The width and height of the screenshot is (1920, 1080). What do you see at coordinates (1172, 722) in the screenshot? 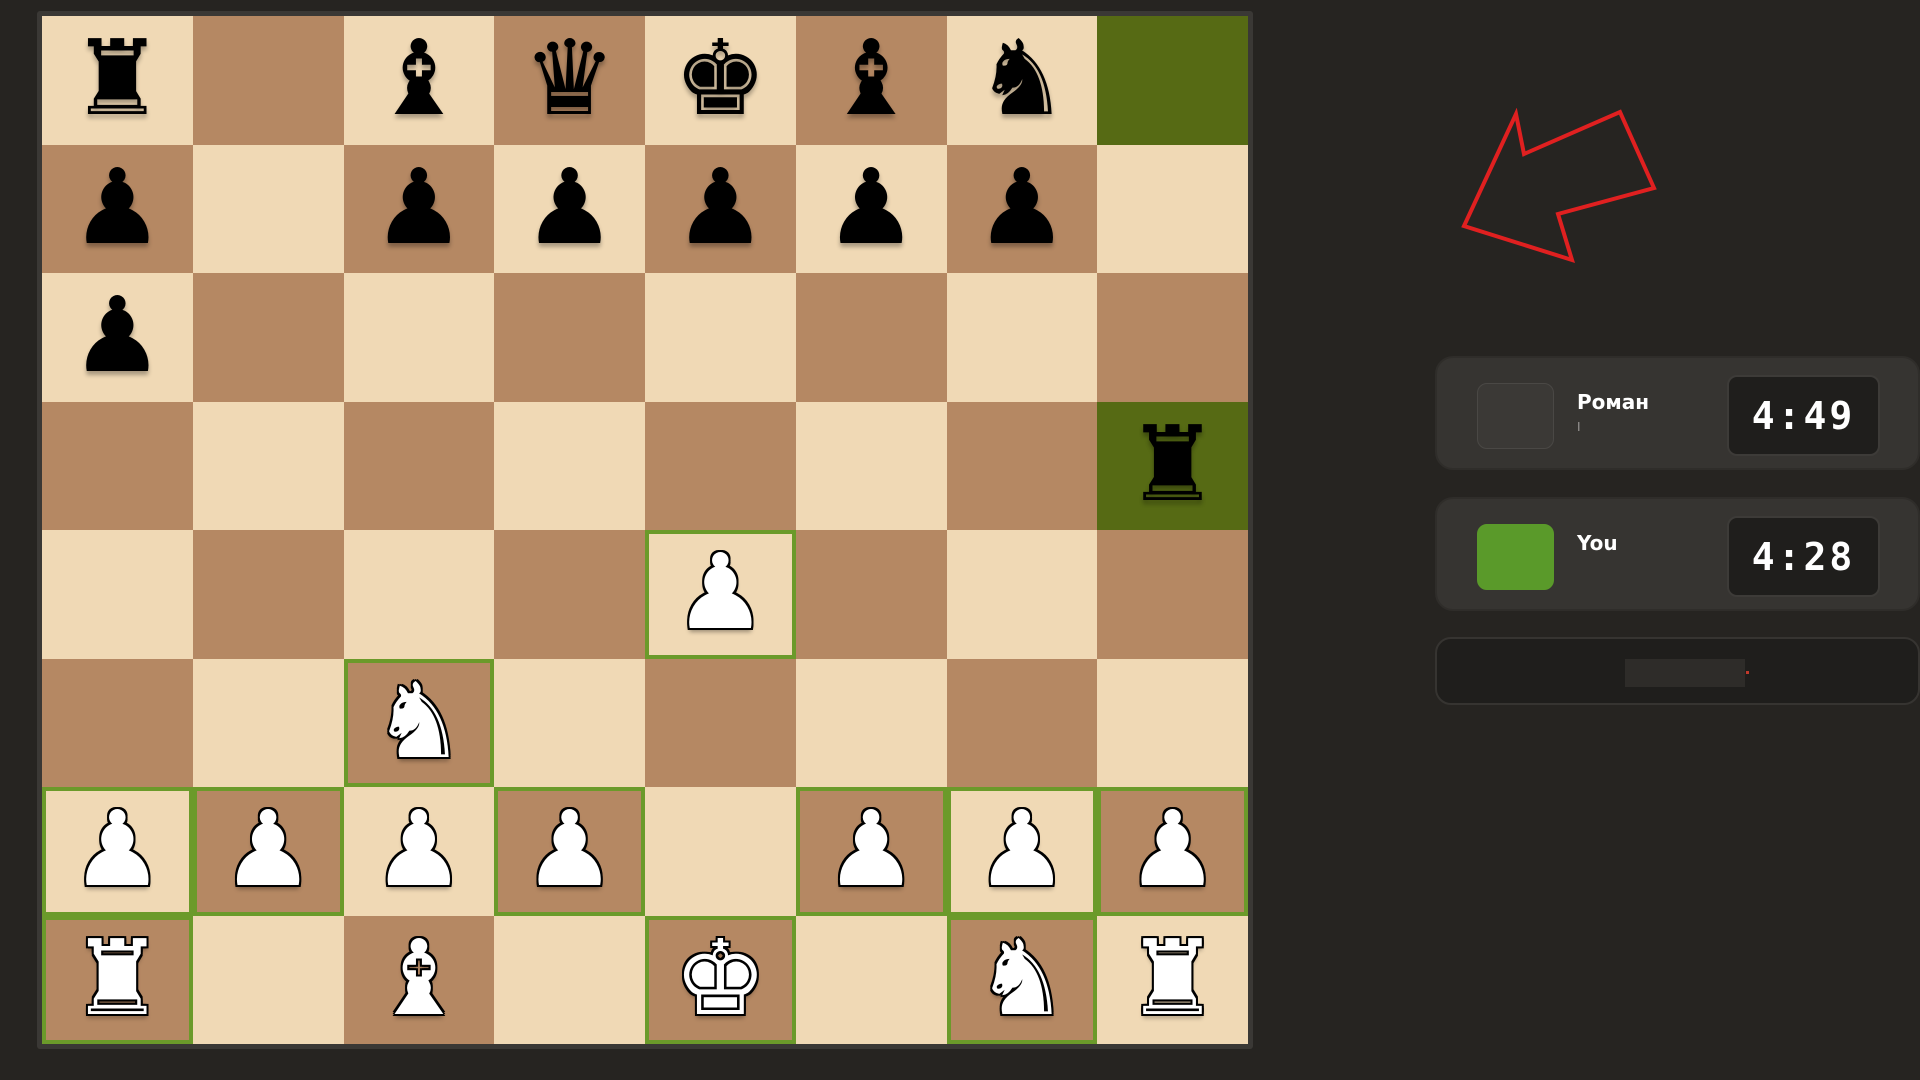
I see `square-h3` at bounding box center [1172, 722].